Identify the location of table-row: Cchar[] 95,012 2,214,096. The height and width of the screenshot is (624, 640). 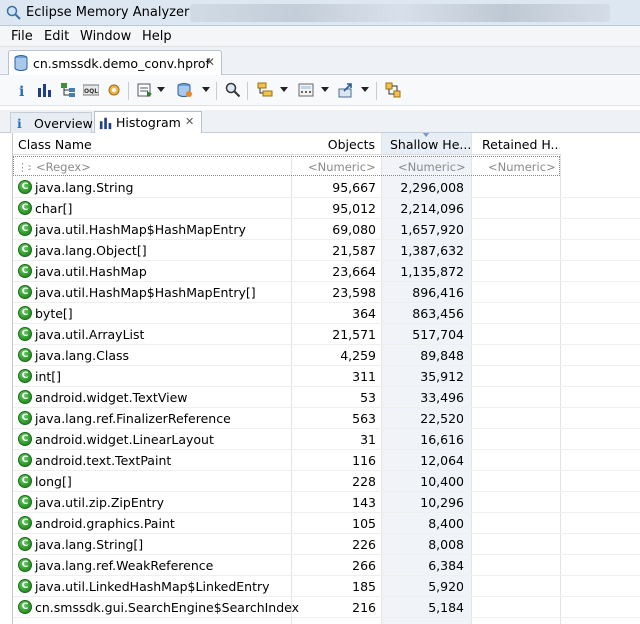
(326, 208).